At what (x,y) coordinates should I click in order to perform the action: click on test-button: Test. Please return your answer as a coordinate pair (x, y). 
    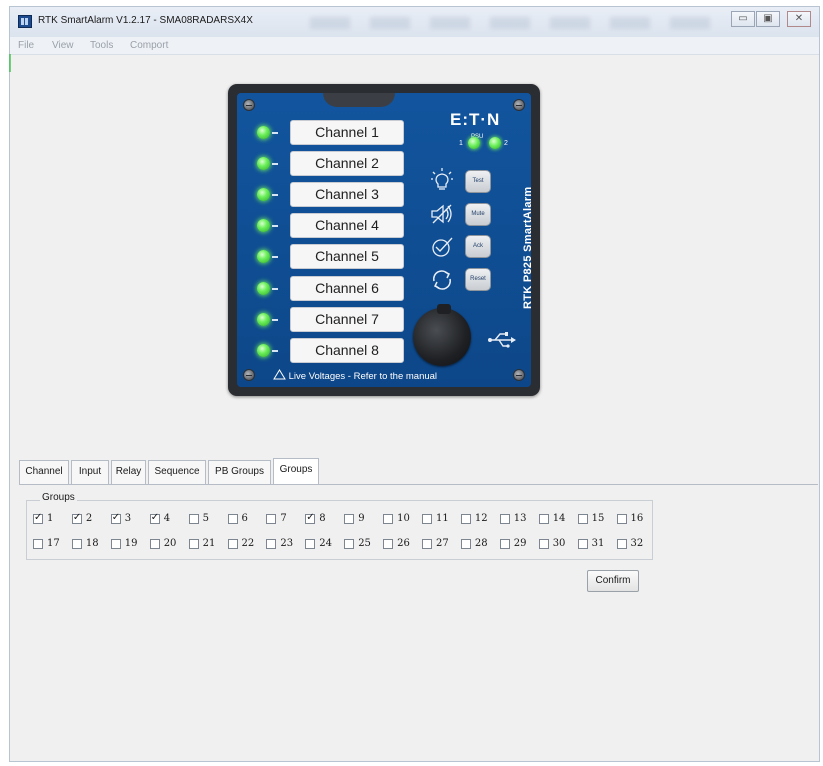
    Looking at the image, I should click on (478, 181).